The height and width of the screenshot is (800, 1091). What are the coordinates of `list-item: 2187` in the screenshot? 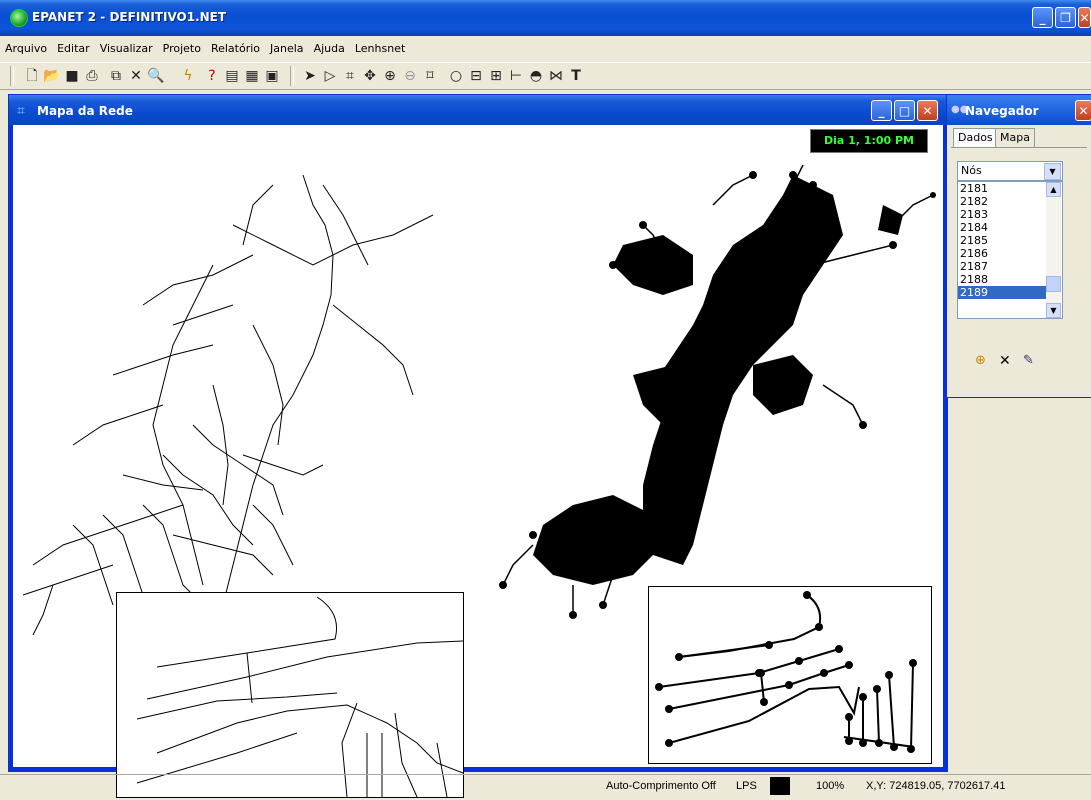 It's located at (1002, 266).